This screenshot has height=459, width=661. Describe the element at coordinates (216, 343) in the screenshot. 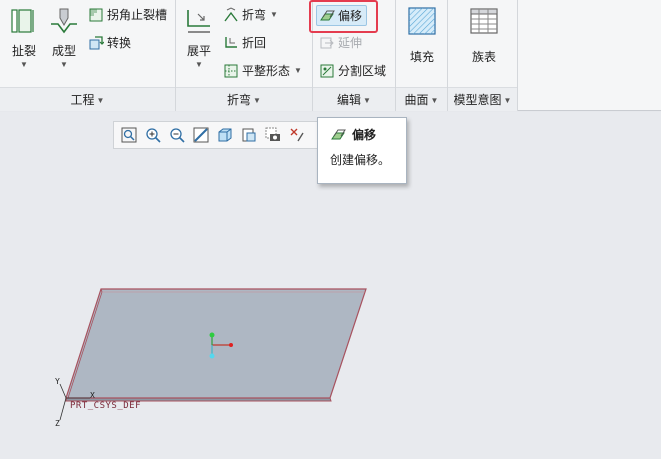

I see `sheetmetal-part` at that location.